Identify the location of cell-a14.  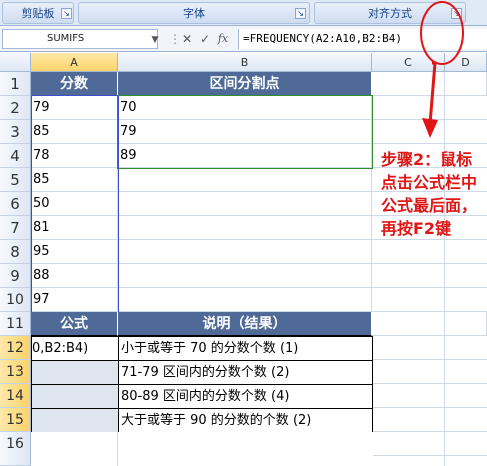
(75, 396).